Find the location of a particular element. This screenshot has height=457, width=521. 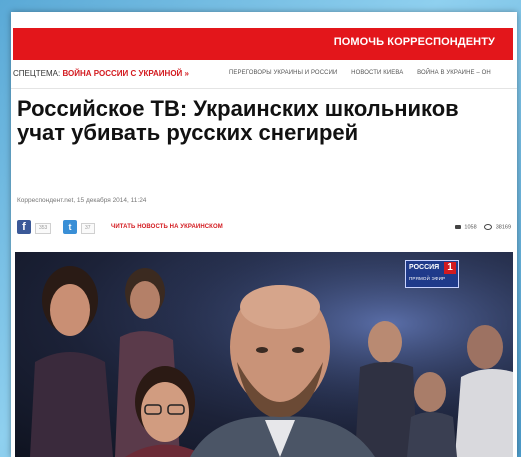

twitter-share-count: 37 is located at coordinates (88, 228).